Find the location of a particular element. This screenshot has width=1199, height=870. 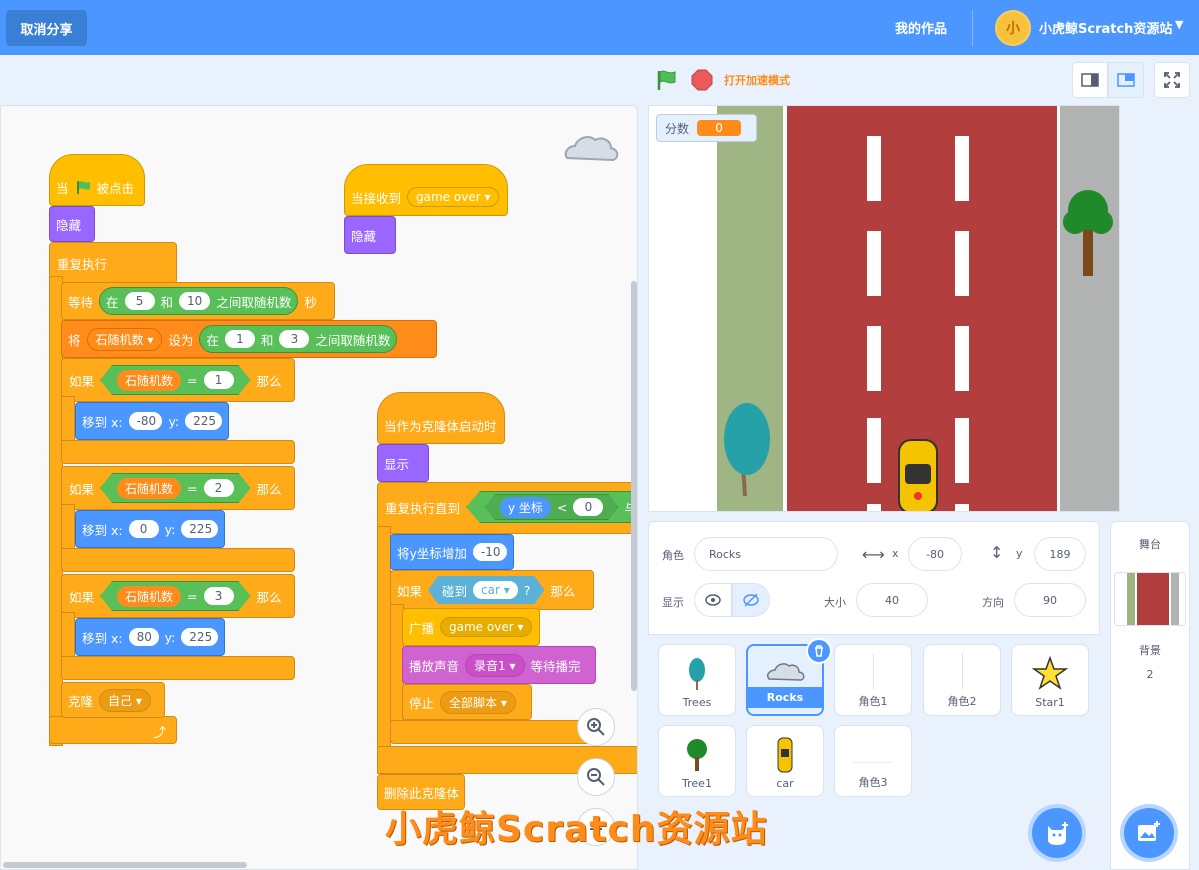

when-clone-starts-block: 当作为克隆体启动时 is located at coordinates (441, 418).